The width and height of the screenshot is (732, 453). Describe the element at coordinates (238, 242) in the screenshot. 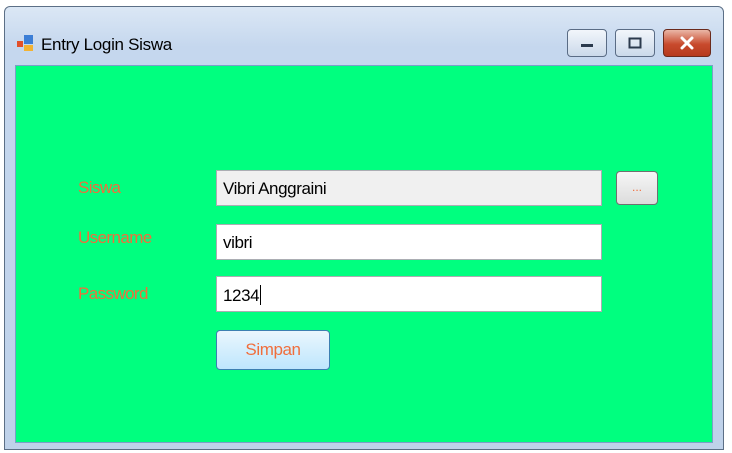

I see `username-value: vibri` at that location.